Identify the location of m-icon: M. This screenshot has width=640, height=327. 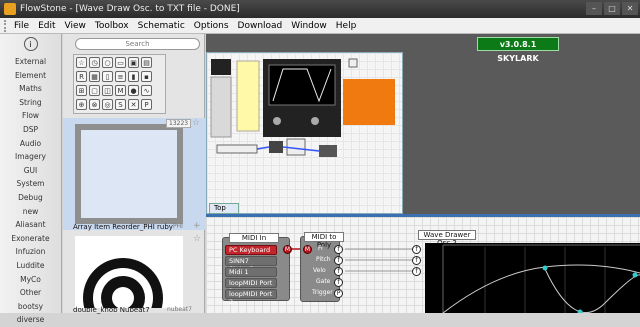
(120, 90).